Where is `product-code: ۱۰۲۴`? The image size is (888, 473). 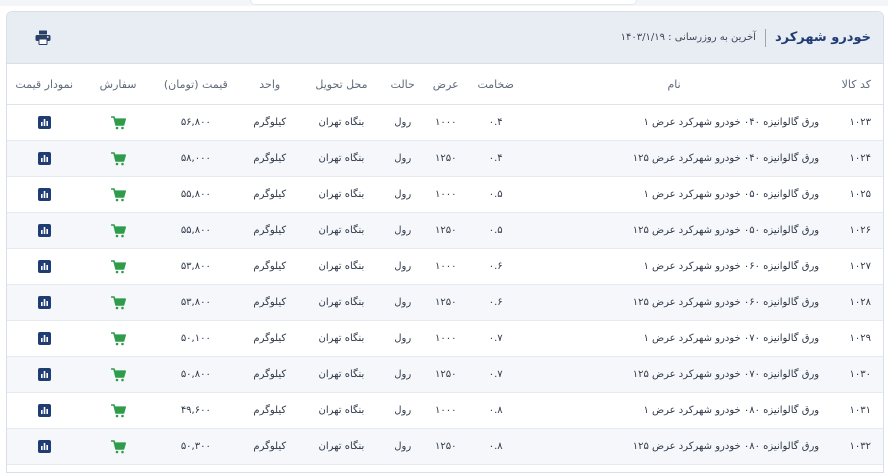 product-code: ۱۰۲۴ is located at coordinates (853, 158).